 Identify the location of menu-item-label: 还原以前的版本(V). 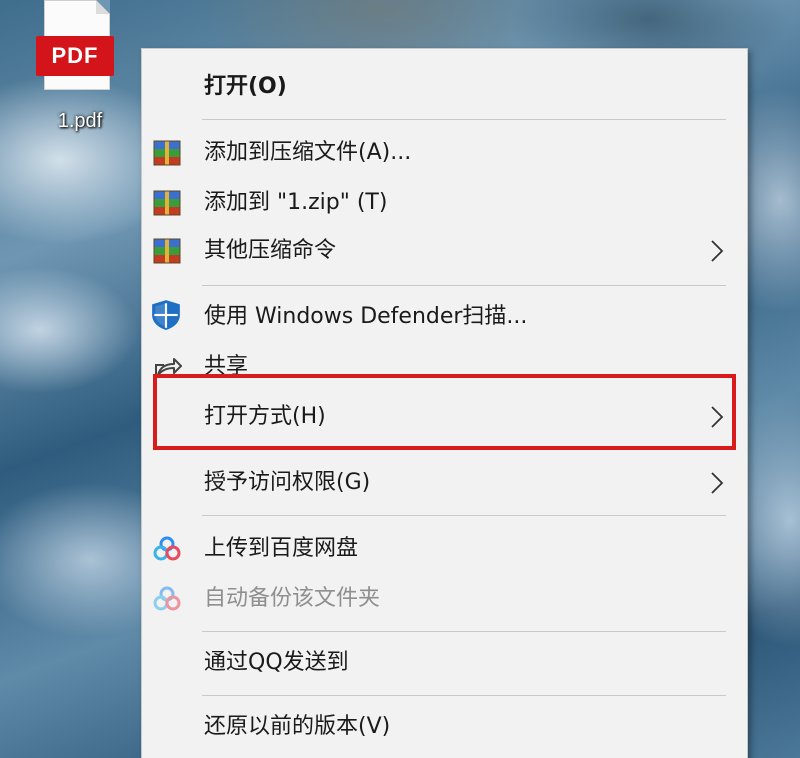
(297, 726).